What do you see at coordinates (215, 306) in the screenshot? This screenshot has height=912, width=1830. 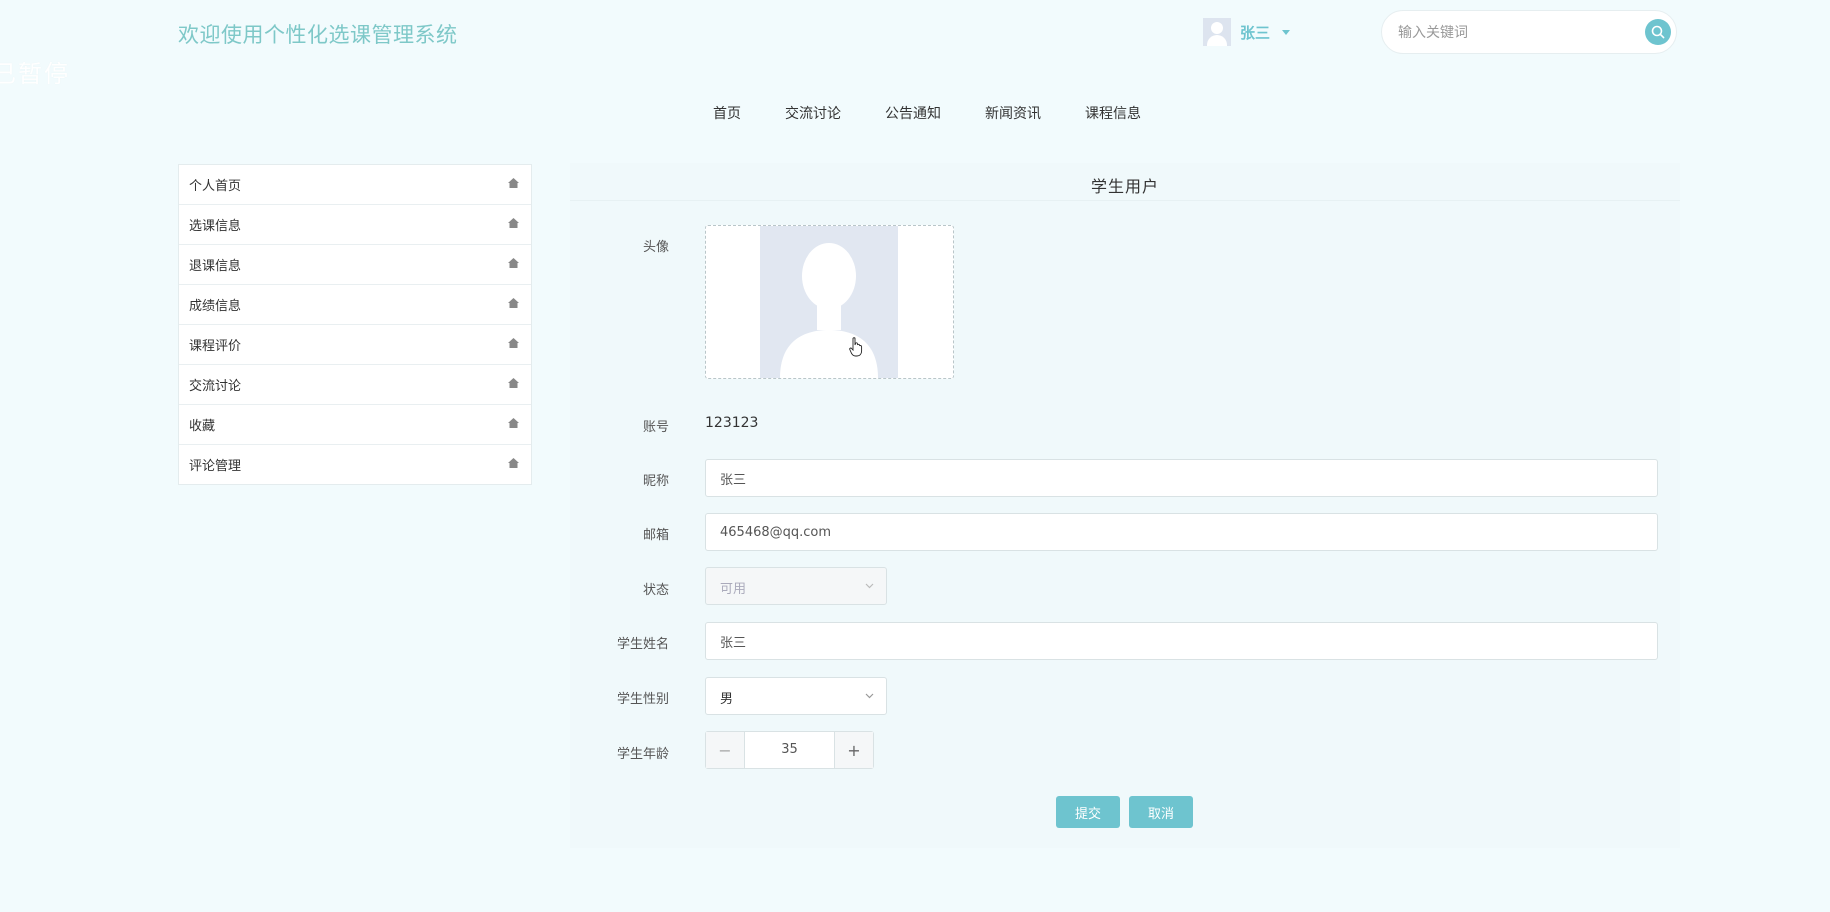 I see `sidebar-item-label: 成绩信息` at bounding box center [215, 306].